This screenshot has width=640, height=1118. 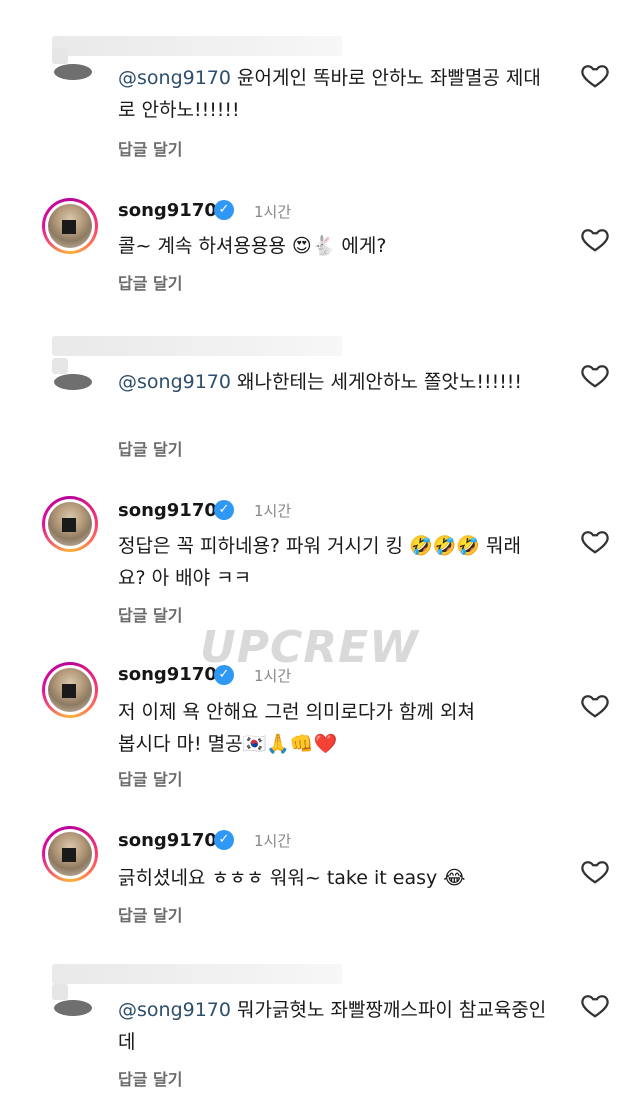 What do you see at coordinates (252, 246) in the screenshot?
I see `comment-text: 콜~ 계속 하셔용용용 😍🐇 에게?` at bounding box center [252, 246].